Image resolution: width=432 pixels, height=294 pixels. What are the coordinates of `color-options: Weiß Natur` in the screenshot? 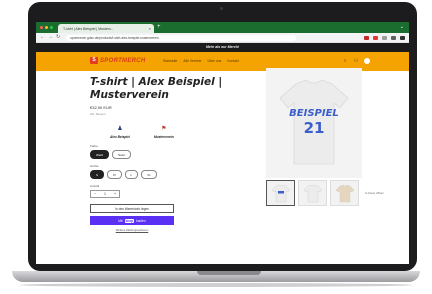 It's located at (160, 154).